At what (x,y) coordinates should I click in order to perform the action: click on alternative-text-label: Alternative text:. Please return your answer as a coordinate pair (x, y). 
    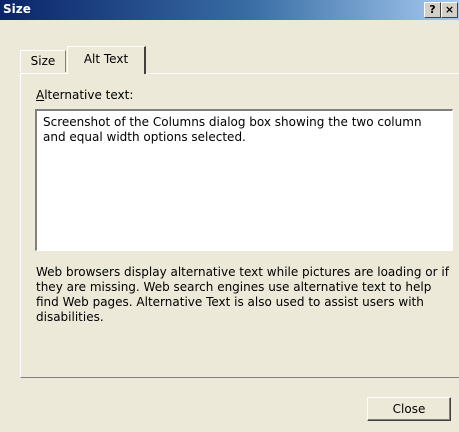
    Looking at the image, I should click on (84, 95).